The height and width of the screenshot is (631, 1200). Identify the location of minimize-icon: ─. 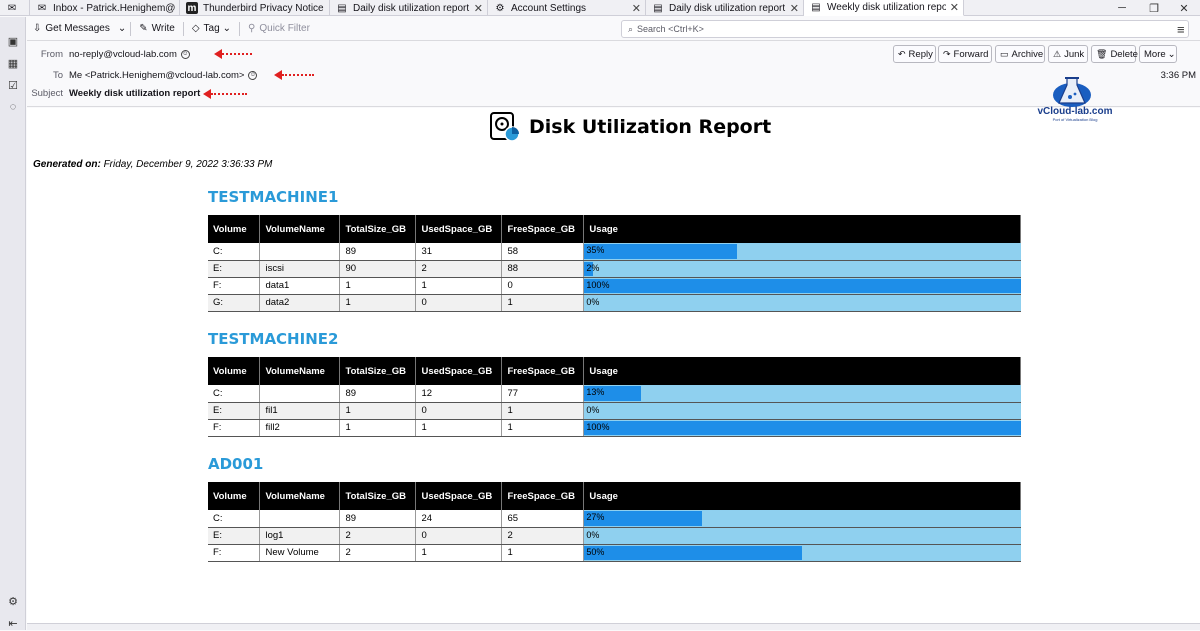
(1122, 8).